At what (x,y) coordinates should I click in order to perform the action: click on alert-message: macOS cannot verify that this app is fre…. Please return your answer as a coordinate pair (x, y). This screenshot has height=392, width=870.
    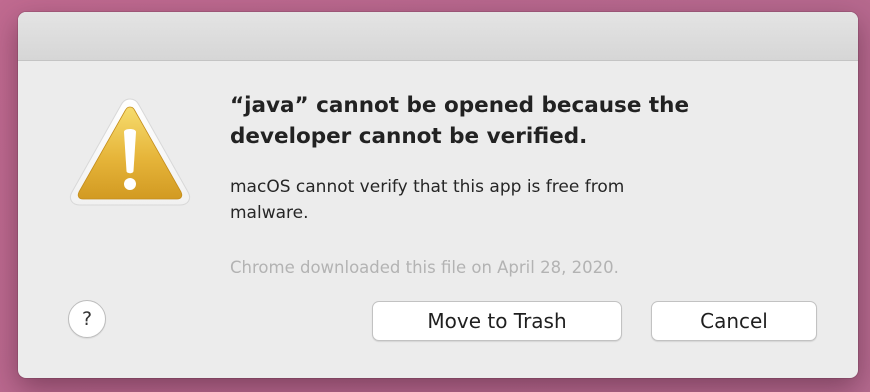
    Looking at the image, I should click on (427, 200).